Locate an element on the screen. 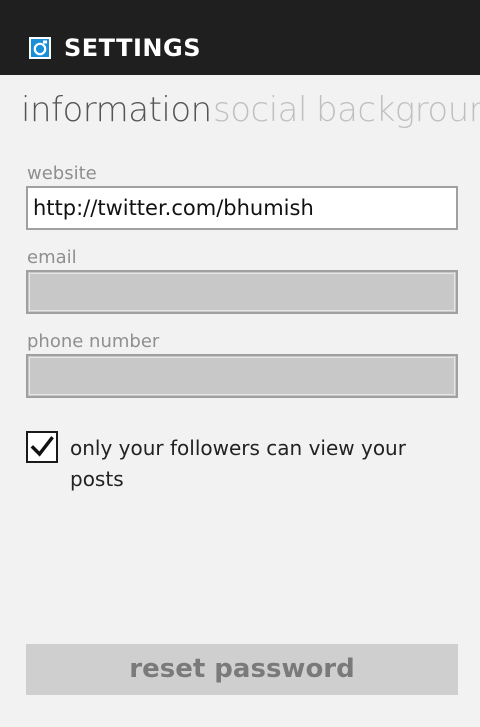 The width and height of the screenshot is (480, 727). tab-information: information is located at coordinates (116, 110).